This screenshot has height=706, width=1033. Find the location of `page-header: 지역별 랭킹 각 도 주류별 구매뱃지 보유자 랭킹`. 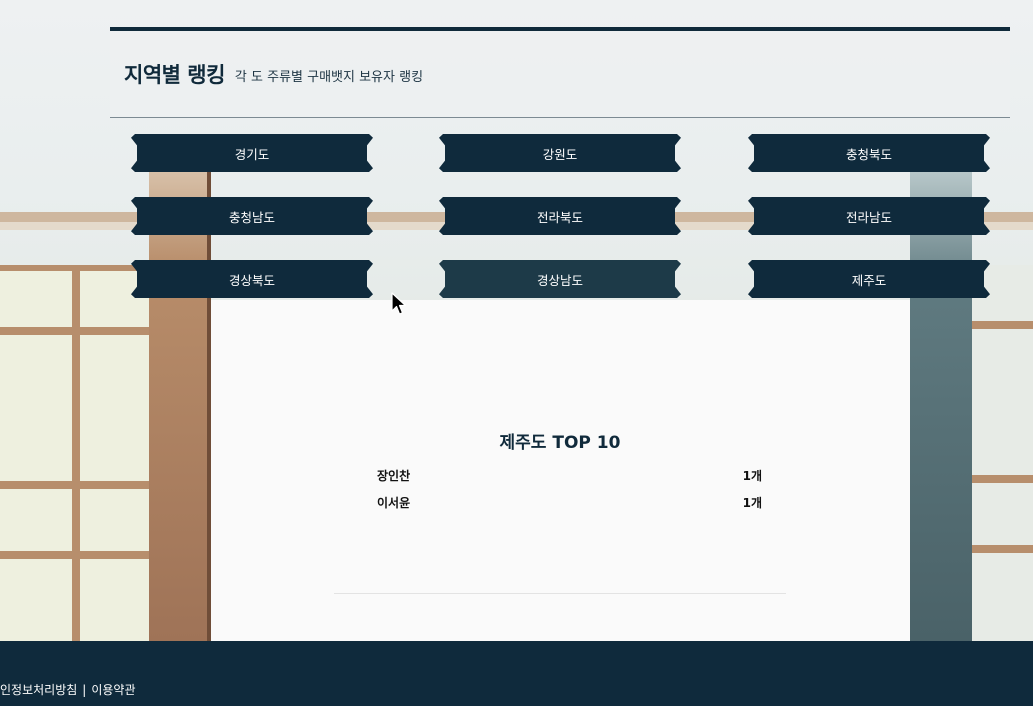

page-header: 지역별 랭킹 각 도 주류별 구매뱃지 보유자 랭킹 is located at coordinates (560, 74).